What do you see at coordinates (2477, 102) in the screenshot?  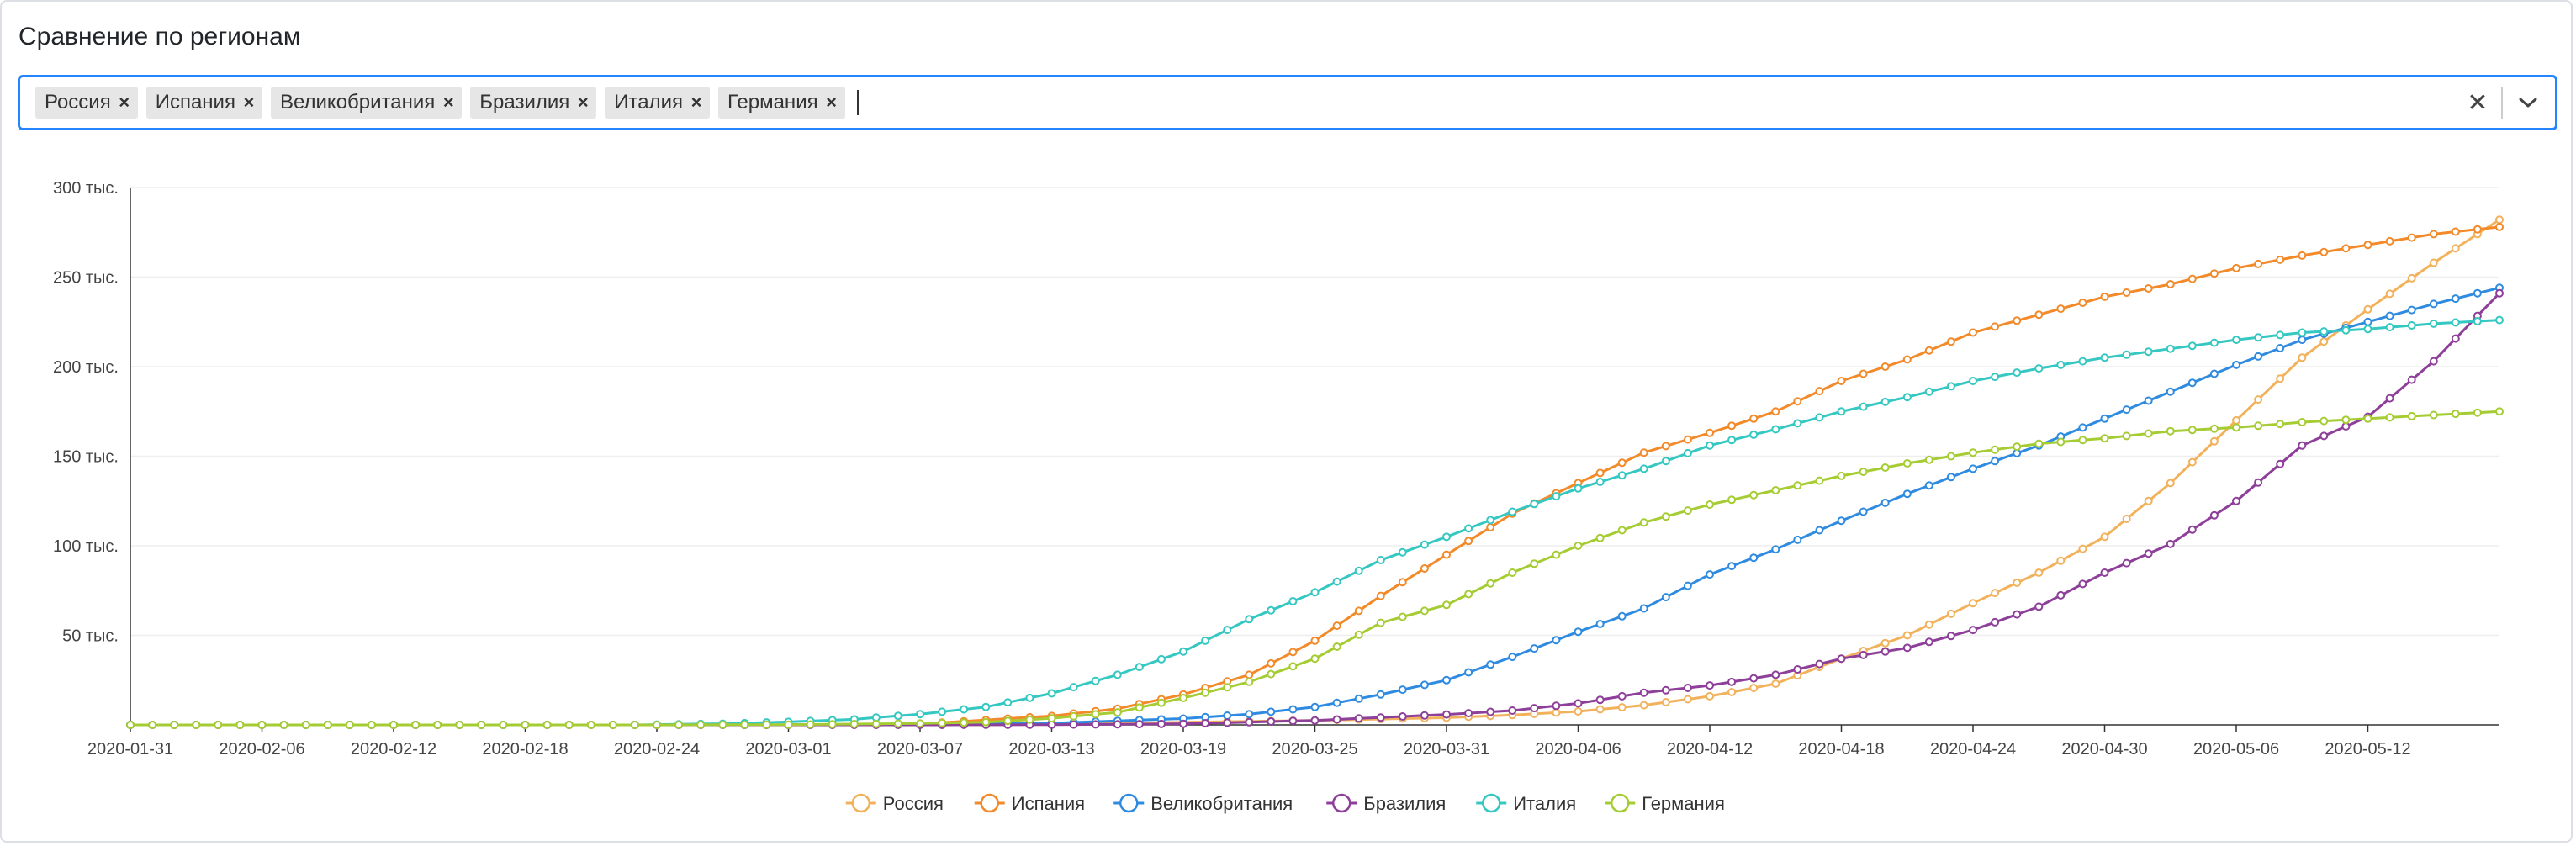 I see `clear-selection-button: ✕` at bounding box center [2477, 102].